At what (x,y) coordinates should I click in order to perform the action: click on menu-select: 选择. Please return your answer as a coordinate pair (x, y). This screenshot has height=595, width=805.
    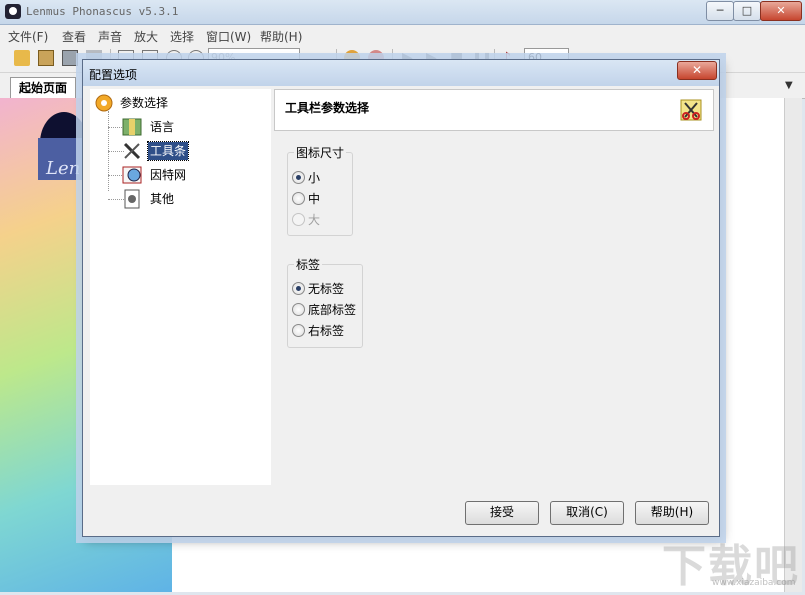
    Looking at the image, I should click on (182, 36).